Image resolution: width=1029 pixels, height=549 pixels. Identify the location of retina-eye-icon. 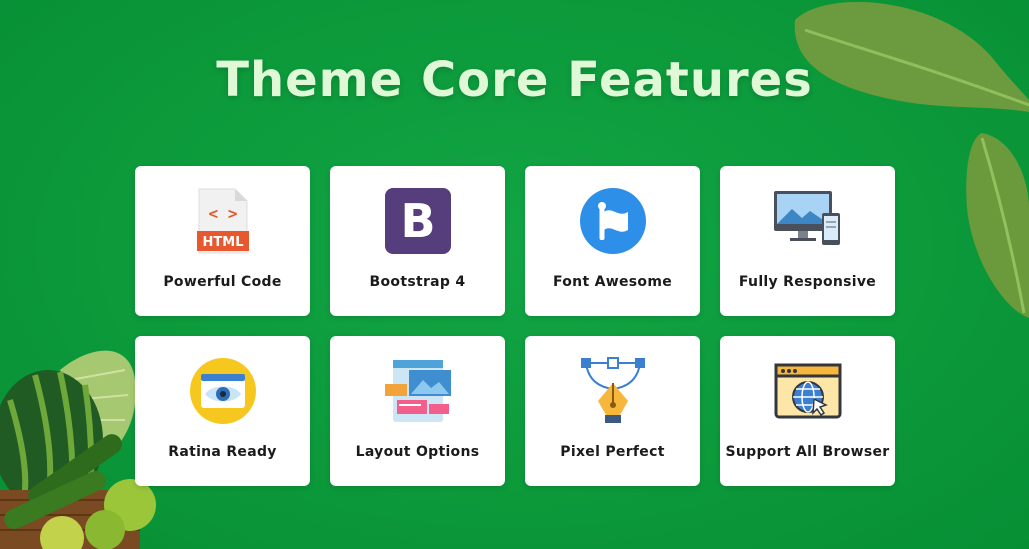
(223, 391).